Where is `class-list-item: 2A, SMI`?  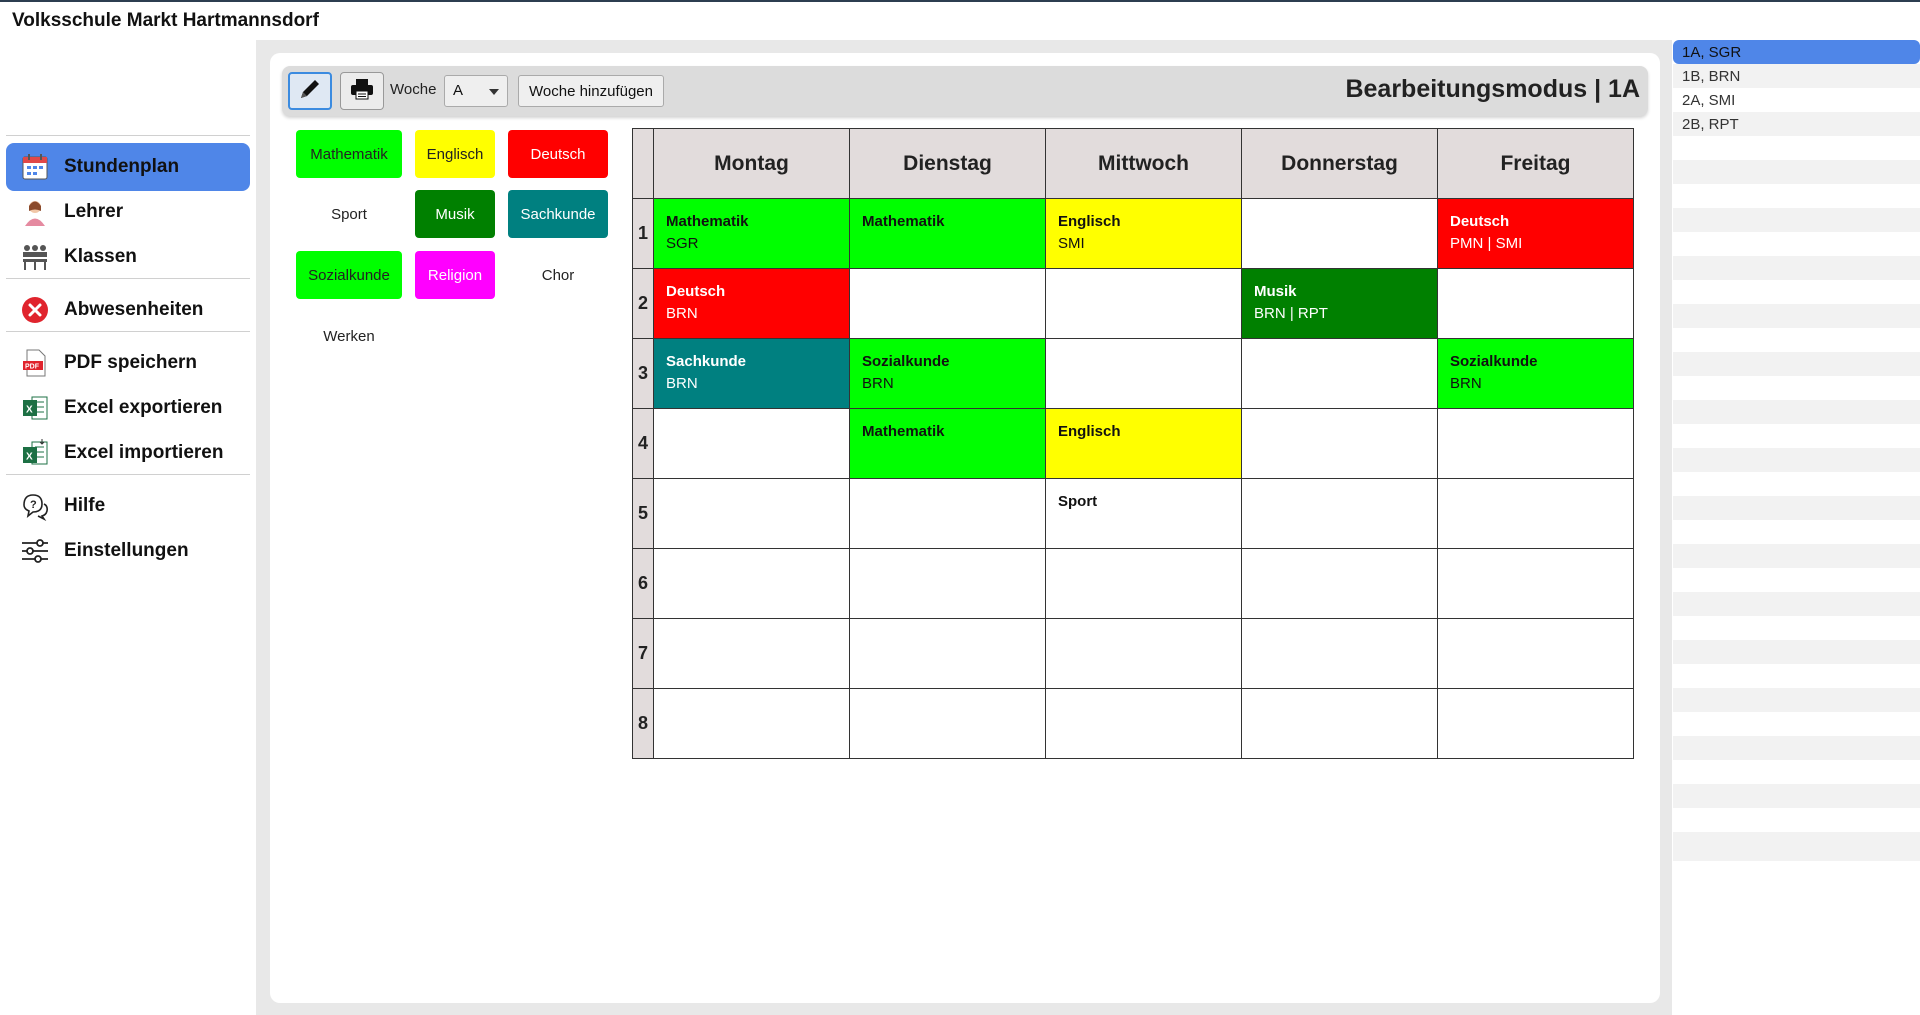 class-list-item: 2A, SMI is located at coordinates (1796, 100).